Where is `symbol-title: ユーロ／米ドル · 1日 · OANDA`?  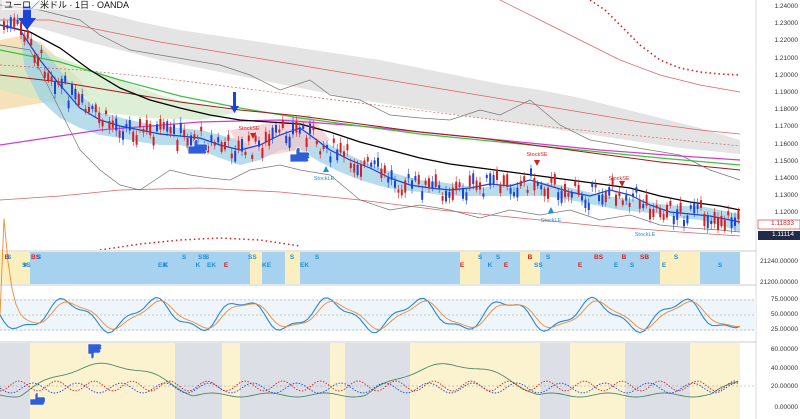
symbol-title: ユーロ／米ドル · 1日 · OANDA is located at coordinates (67, 5).